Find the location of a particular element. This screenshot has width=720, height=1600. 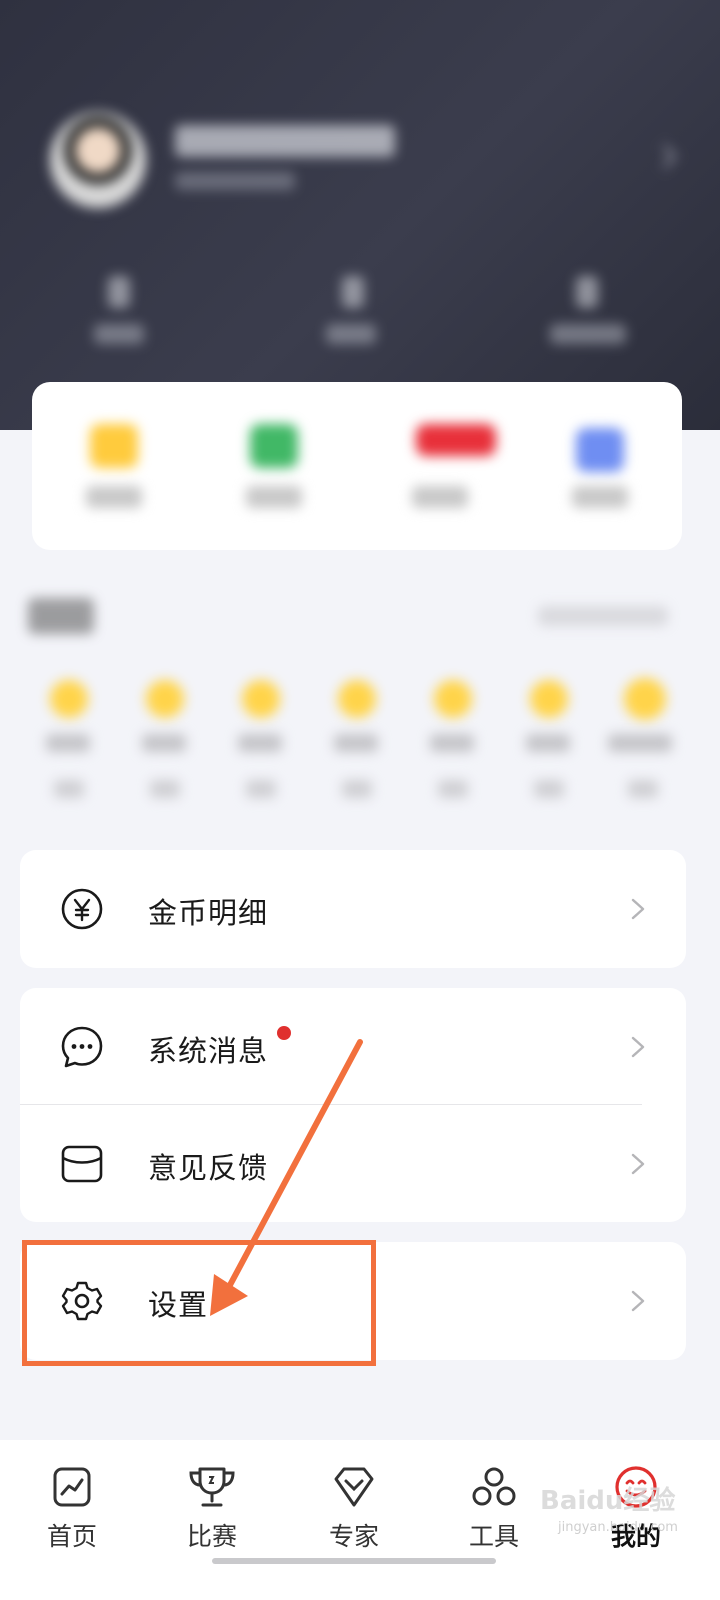

settings-highlight-box is located at coordinates (199, 1303).